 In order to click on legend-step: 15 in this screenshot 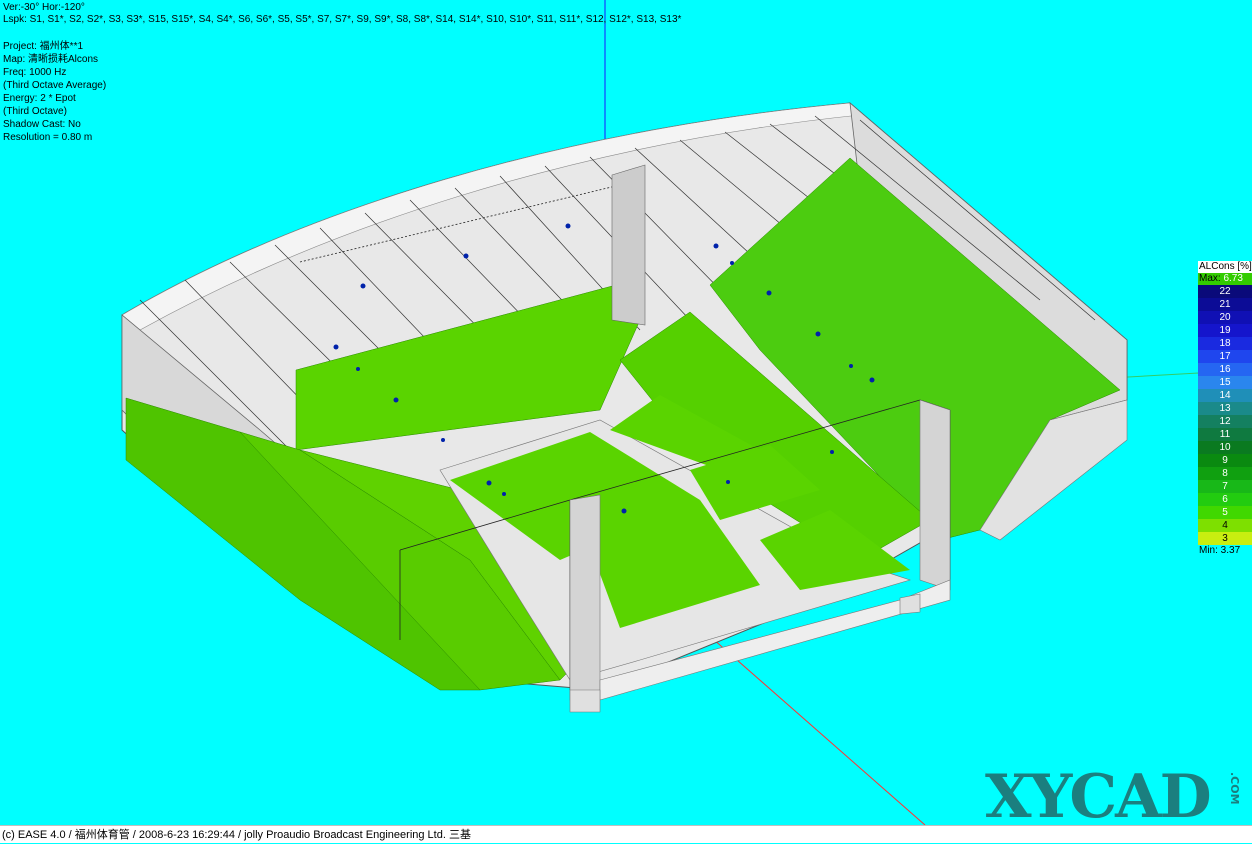, I will do `click(1225, 382)`.